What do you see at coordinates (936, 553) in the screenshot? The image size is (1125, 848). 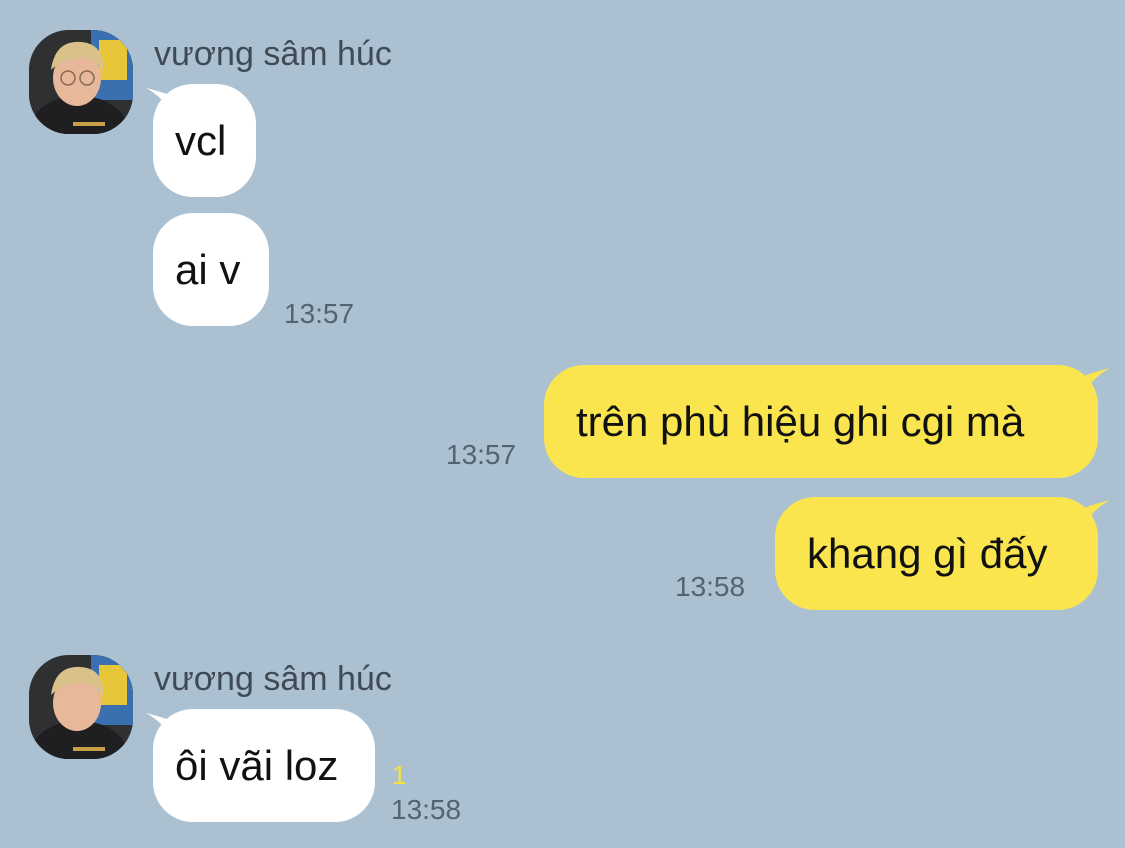 I see `message-bubble: khang gì đấy` at bounding box center [936, 553].